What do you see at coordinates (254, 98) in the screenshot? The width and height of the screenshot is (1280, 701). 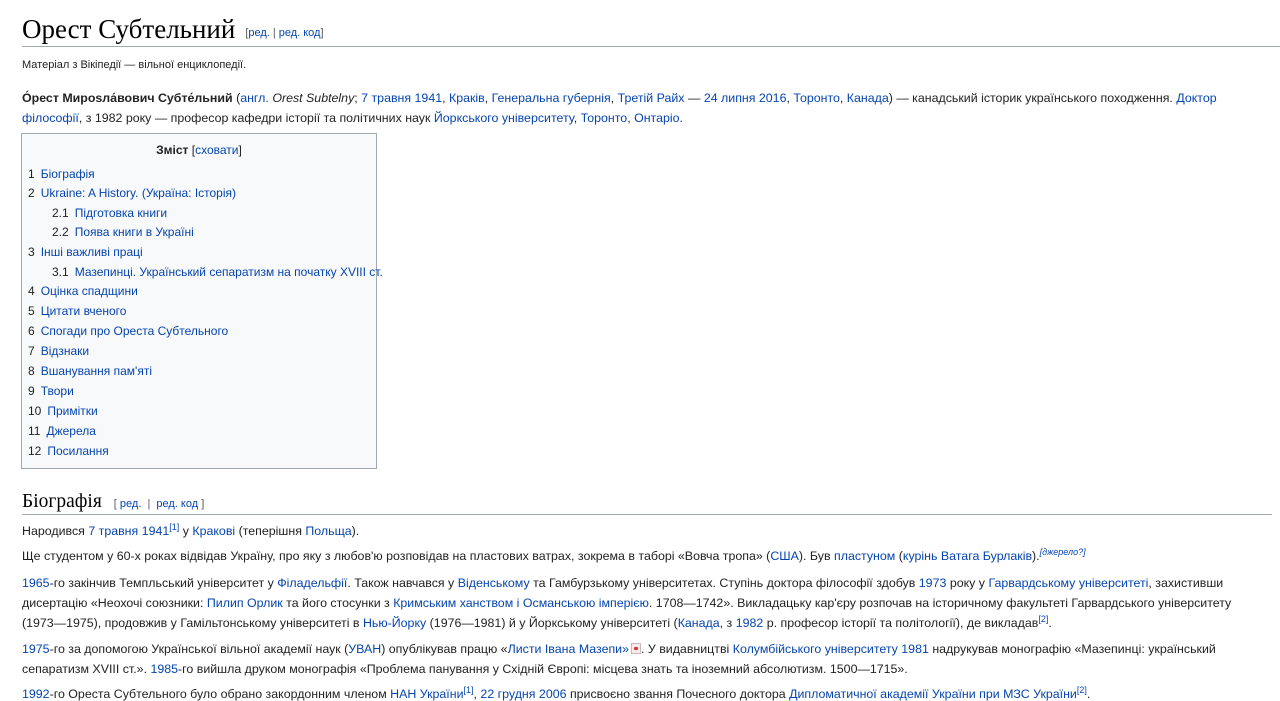 I see `lang-link: англ.` at bounding box center [254, 98].